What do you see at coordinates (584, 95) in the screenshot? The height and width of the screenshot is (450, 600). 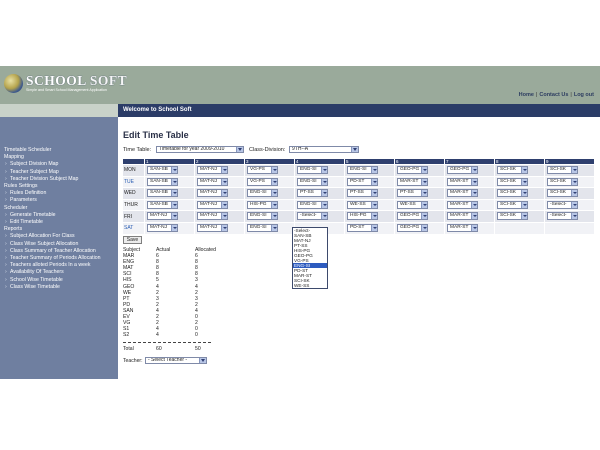 I see `logout-link: Log out` at bounding box center [584, 95].